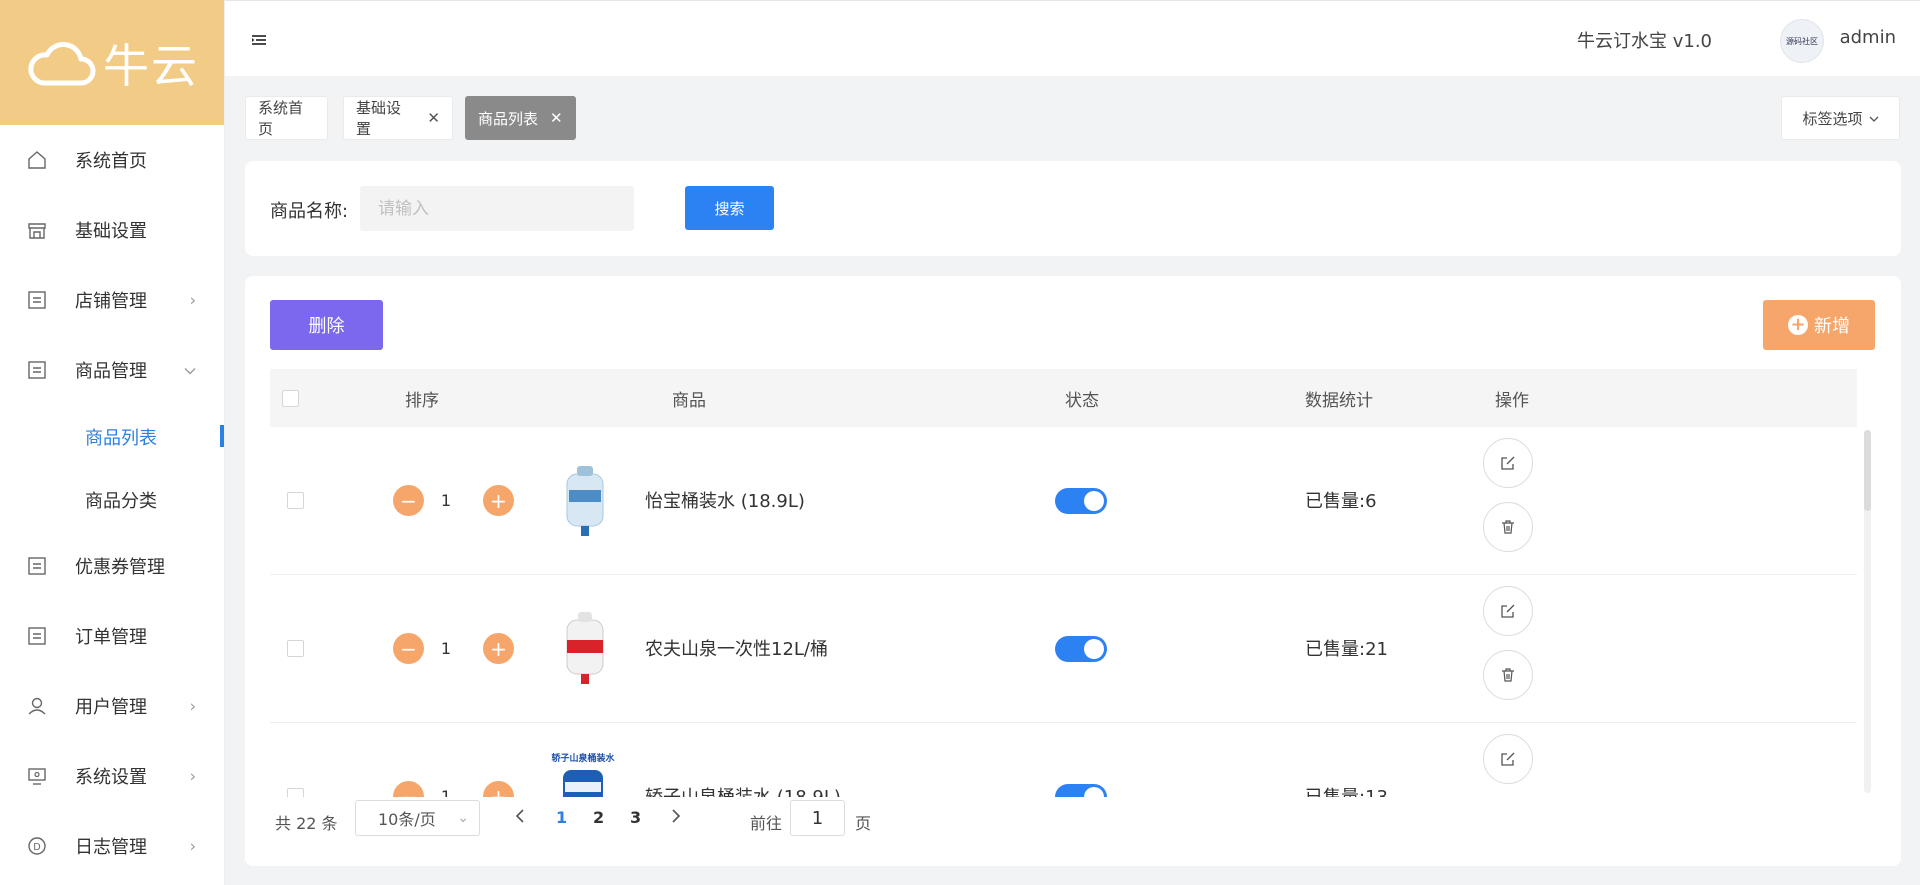  I want to click on product-name-input, so click(497, 208).